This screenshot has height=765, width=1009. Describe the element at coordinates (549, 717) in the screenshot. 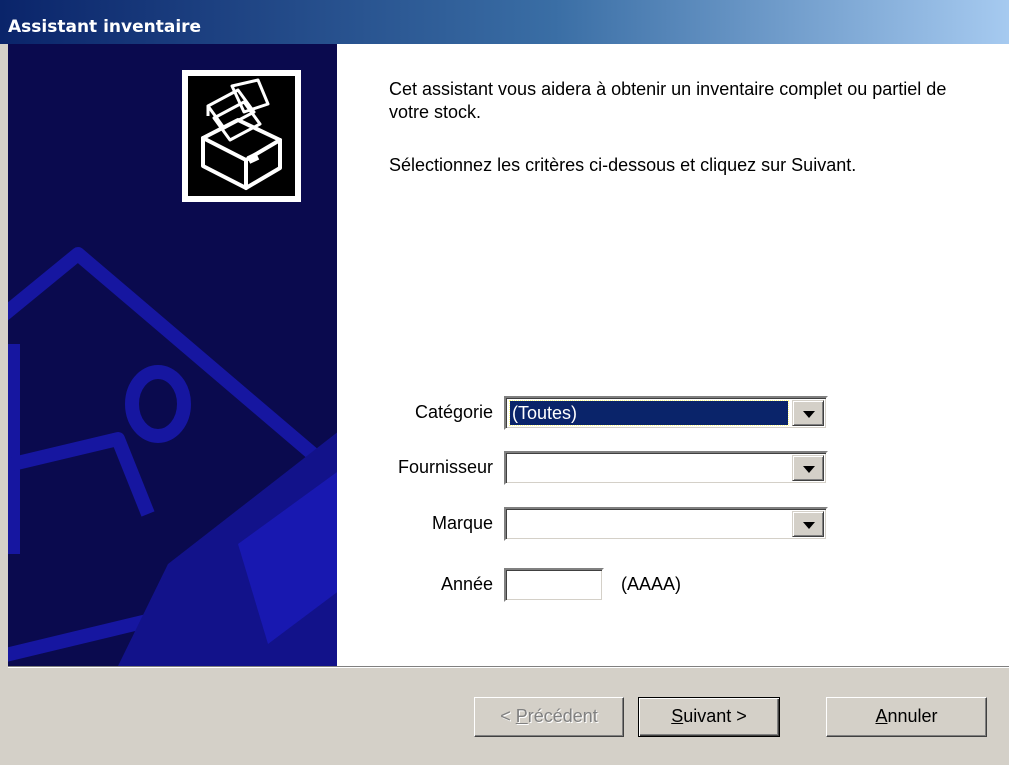

I see `precedent-button: < Précédent` at that location.